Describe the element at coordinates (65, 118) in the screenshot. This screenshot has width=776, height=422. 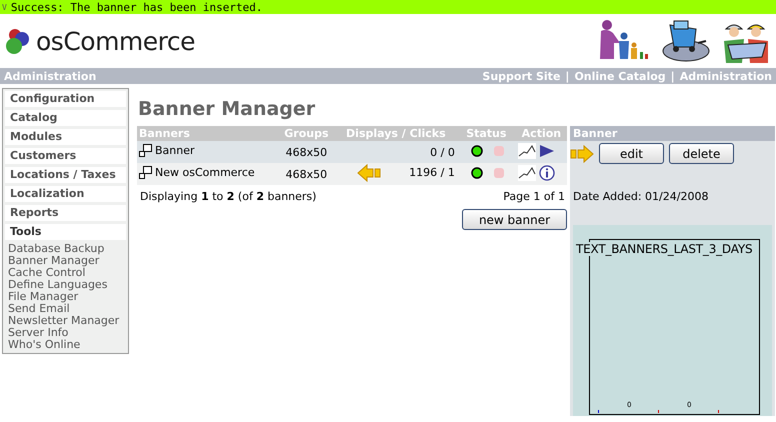
I see `sidebar-heading: Catalog` at that location.